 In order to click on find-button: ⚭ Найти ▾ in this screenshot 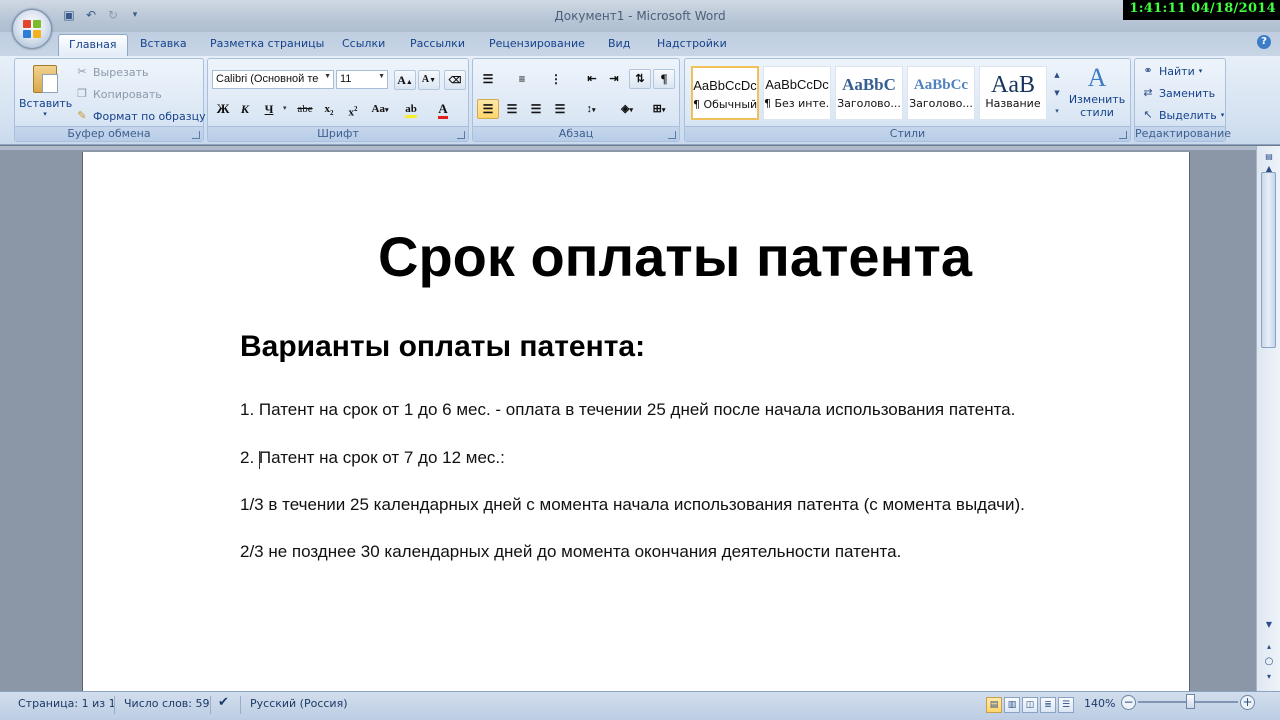, I will do `click(1171, 71)`.